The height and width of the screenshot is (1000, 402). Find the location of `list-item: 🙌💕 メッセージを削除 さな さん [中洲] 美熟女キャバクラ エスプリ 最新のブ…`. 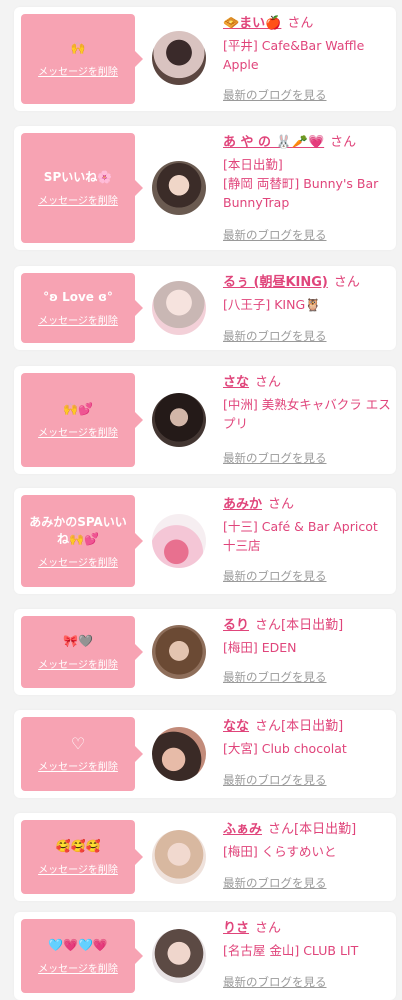

list-item: 🙌💕 メッセージを削除 さな さん [中洲] 美熟女キャバクラ エスプリ 最新のブ… is located at coordinates (205, 420).